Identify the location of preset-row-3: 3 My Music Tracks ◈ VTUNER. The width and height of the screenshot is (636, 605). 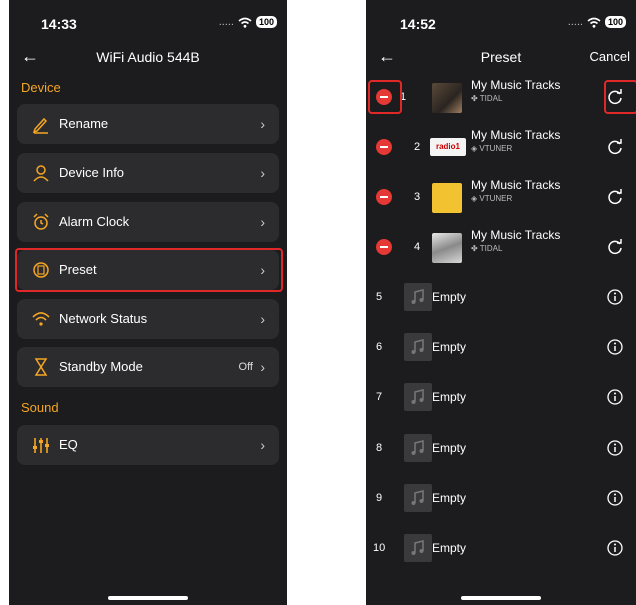
(501, 197).